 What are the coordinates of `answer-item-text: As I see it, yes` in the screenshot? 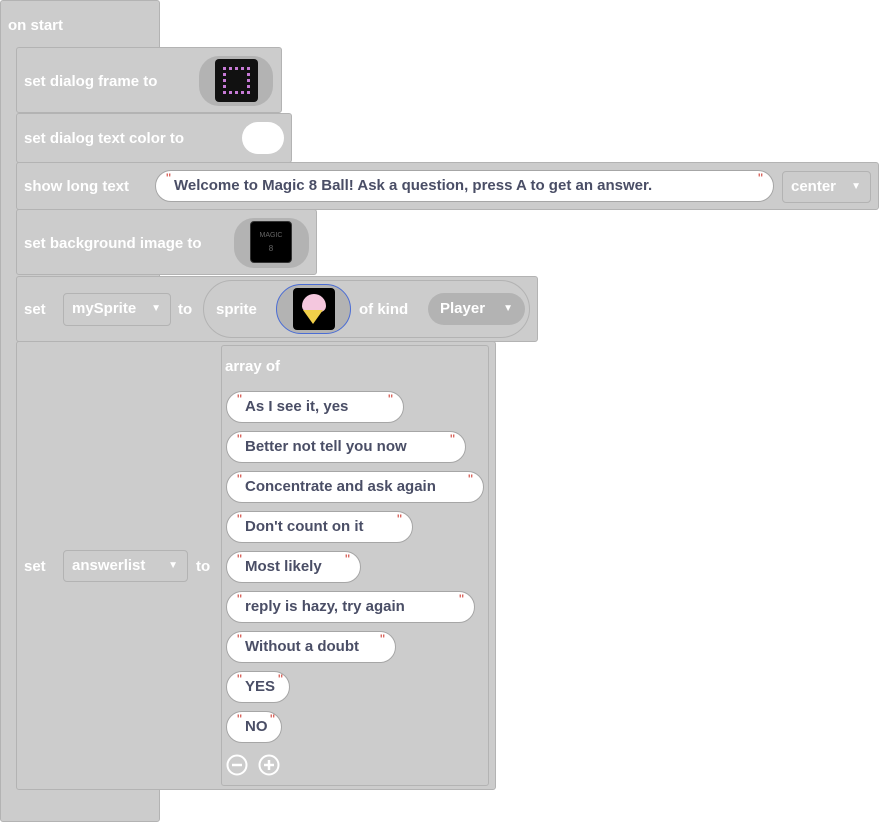 It's located at (297, 406).